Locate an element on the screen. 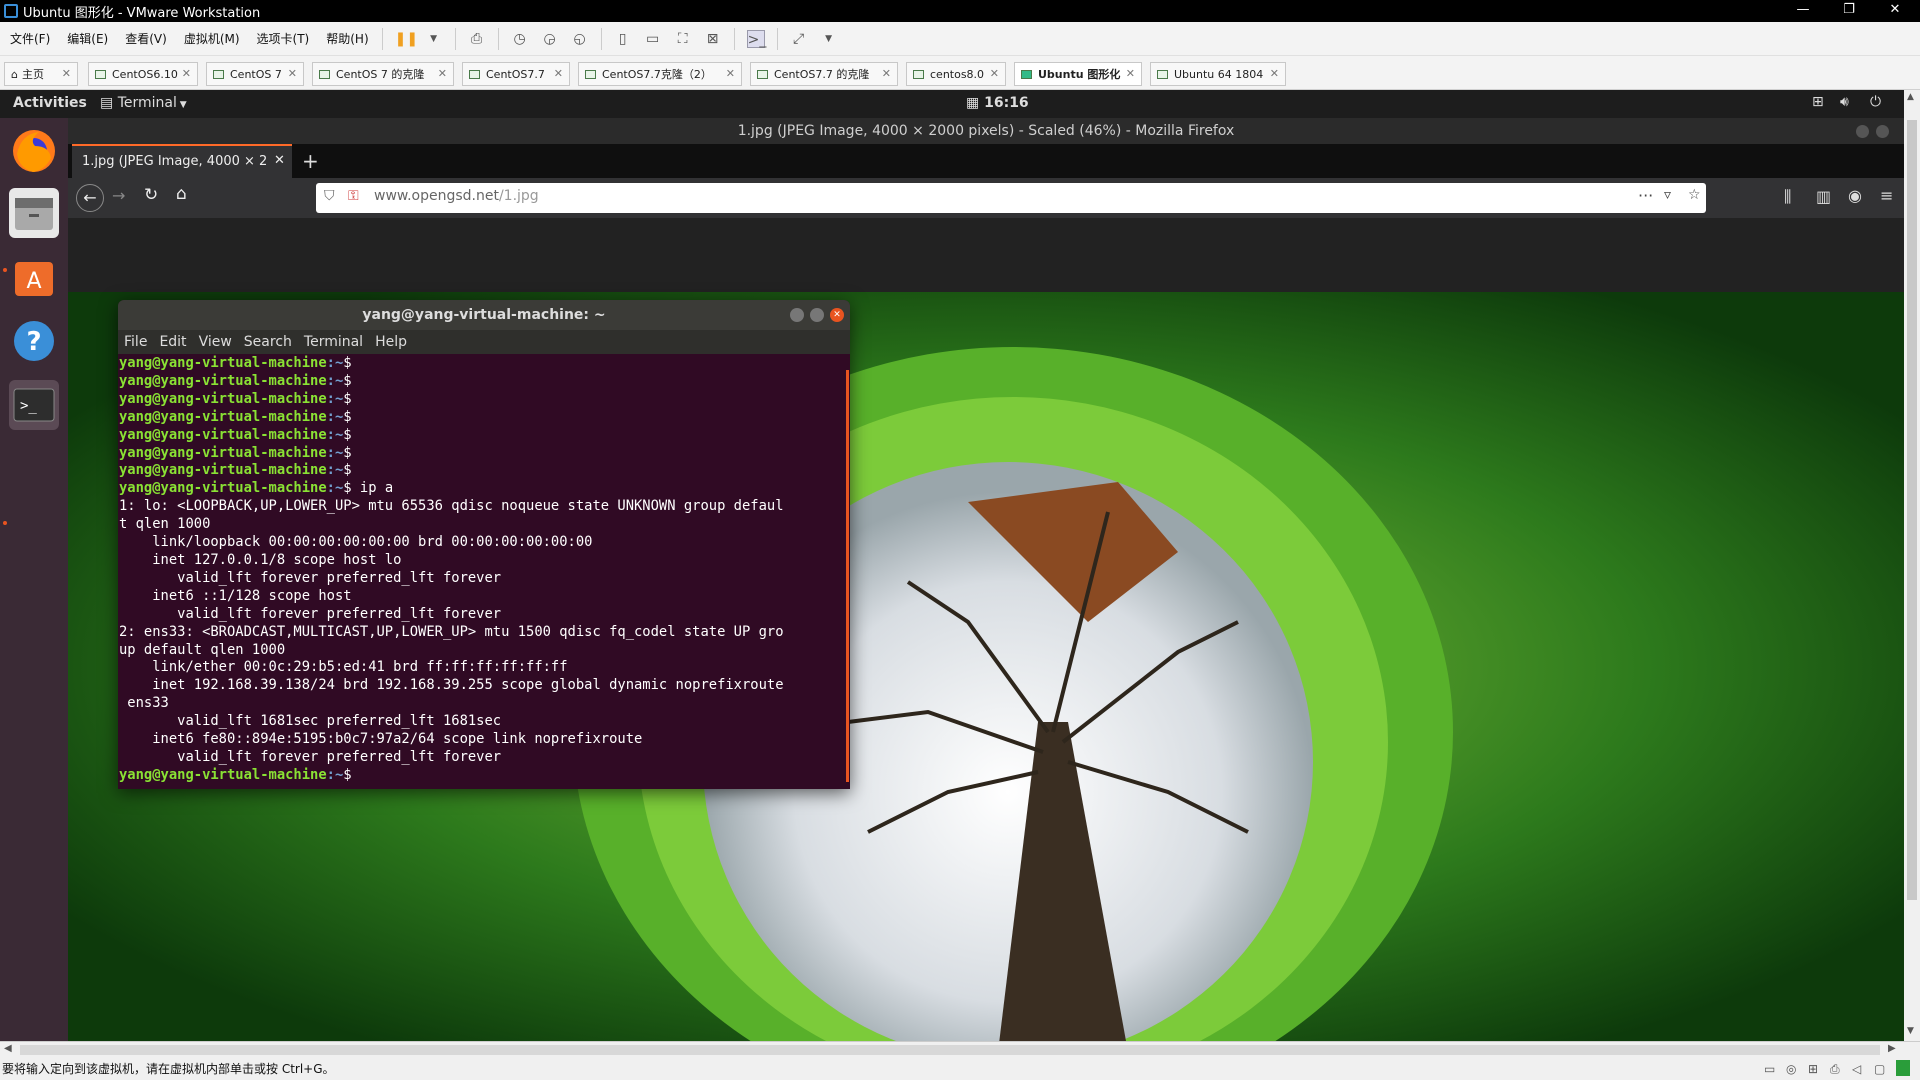 The width and height of the screenshot is (1920, 1080). terminal-menu-edit: Edit is located at coordinates (172, 342).